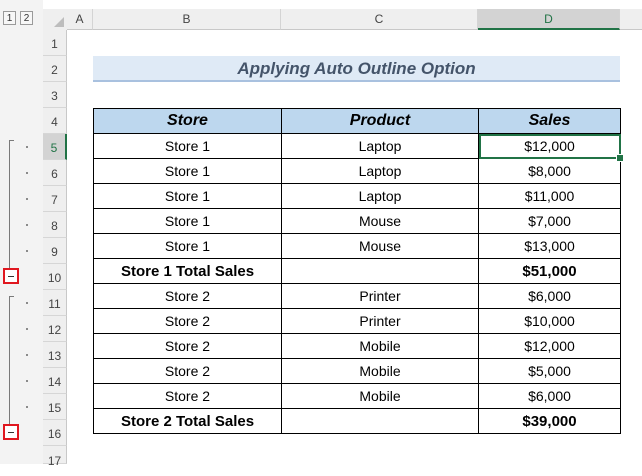 This screenshot has height=476, width=642. I want to click on table-row: Store 1 Laptop $8,000, so click(357, 171).